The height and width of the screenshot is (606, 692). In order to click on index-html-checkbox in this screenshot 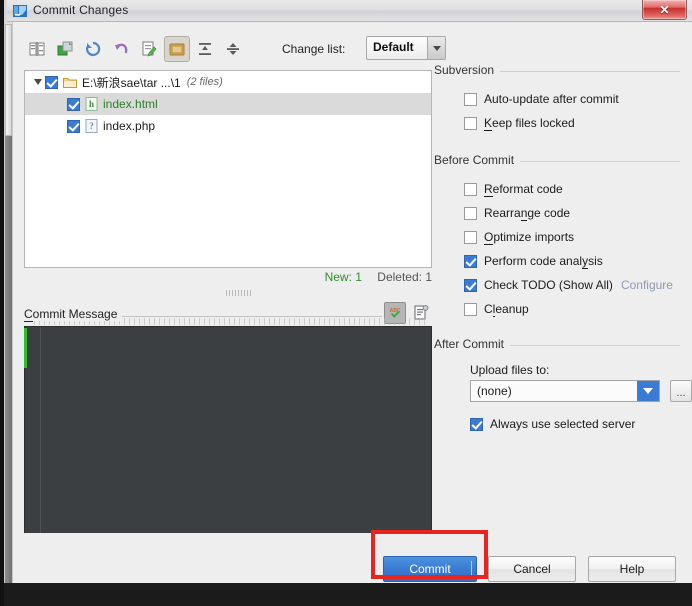, I will do `click(73, 104)`.